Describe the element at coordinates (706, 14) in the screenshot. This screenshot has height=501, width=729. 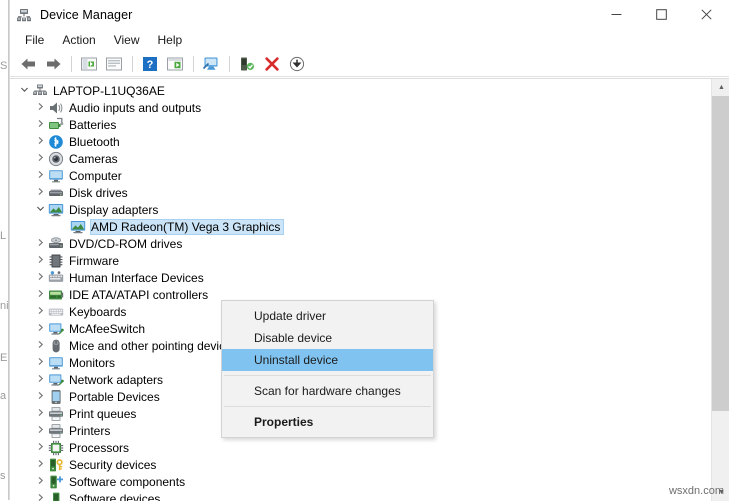
I see `close-button` at that location.